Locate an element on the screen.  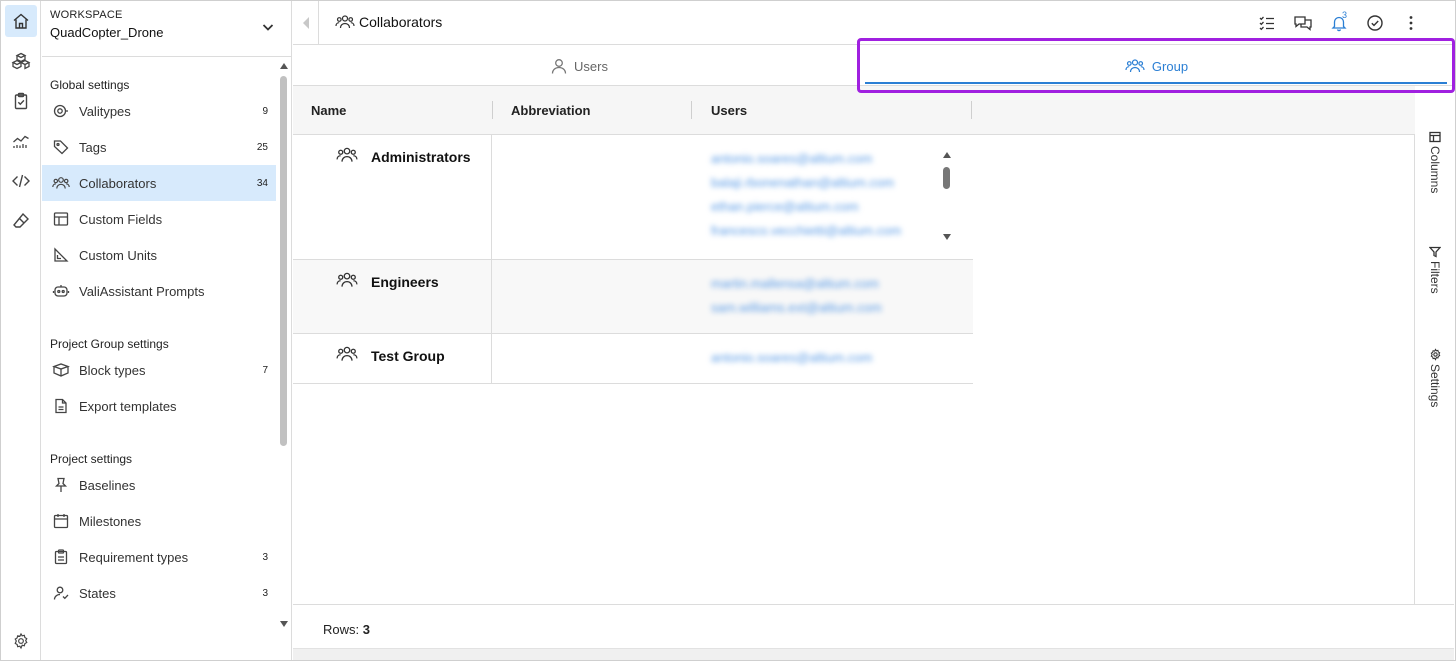
view-tabs: Users Group is located at coordinates (873, 66).